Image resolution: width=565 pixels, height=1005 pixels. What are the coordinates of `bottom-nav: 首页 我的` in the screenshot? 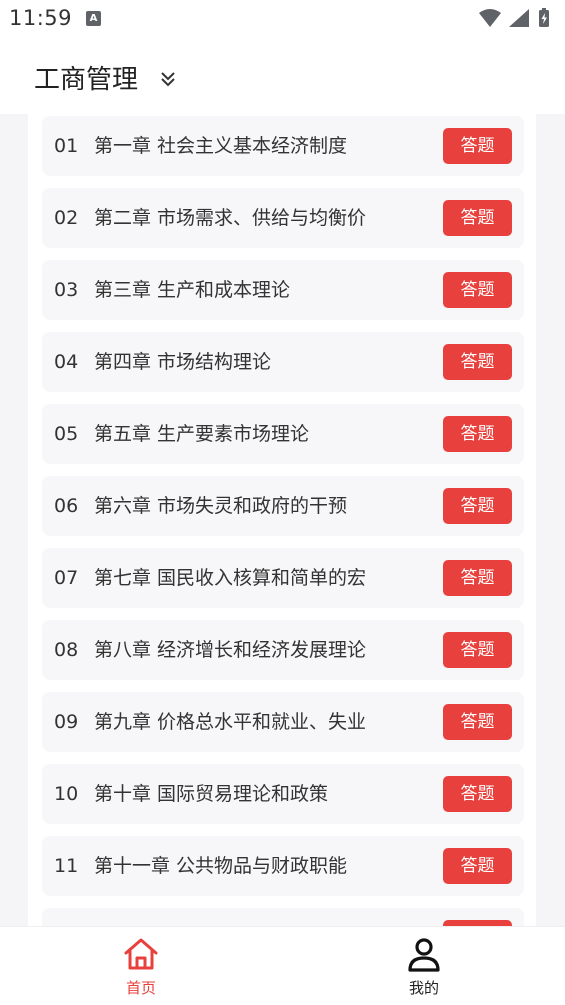 It's located at (282, 965).